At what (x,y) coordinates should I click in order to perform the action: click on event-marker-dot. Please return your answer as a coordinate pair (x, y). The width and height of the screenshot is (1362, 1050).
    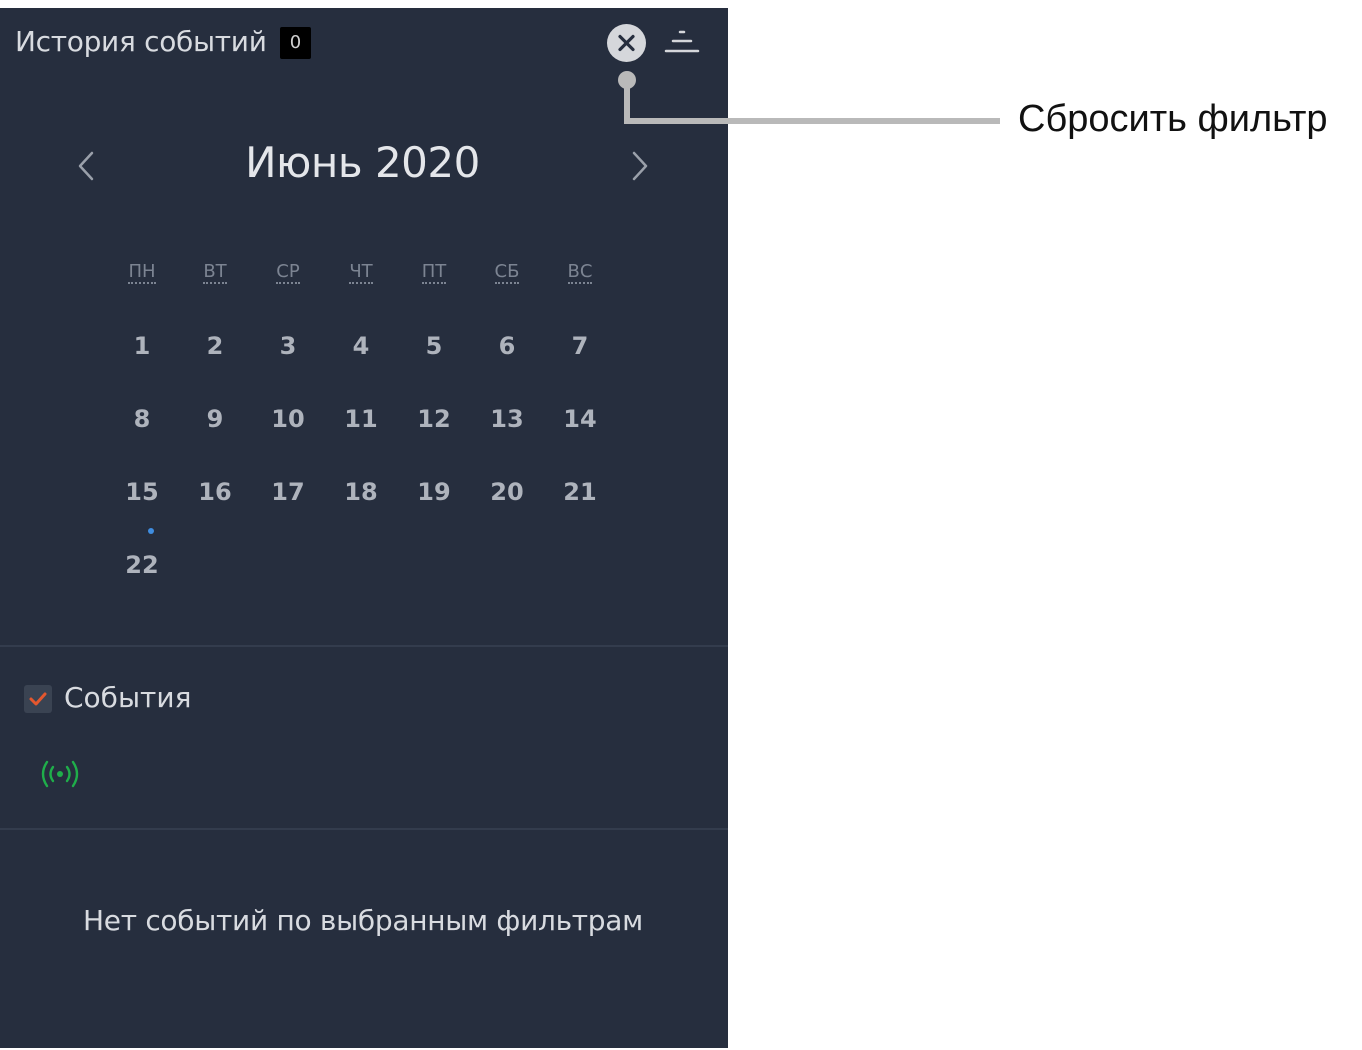
    Looking at the image, I should click on (151, 531).